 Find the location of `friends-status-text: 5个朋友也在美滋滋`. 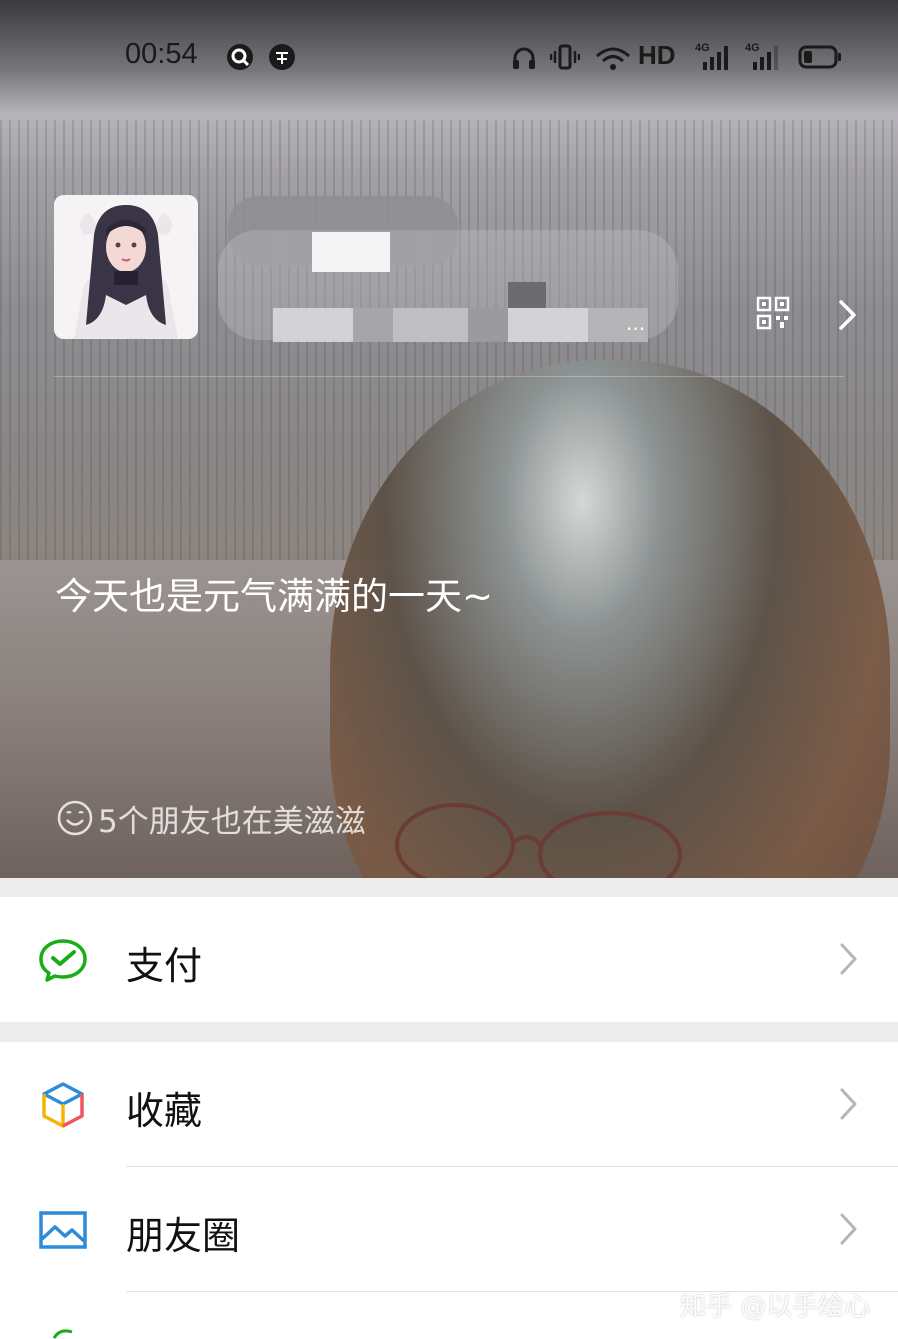

friends-status-text: 5个朋友也在美滋滋 is located at coordinates (232, 821).